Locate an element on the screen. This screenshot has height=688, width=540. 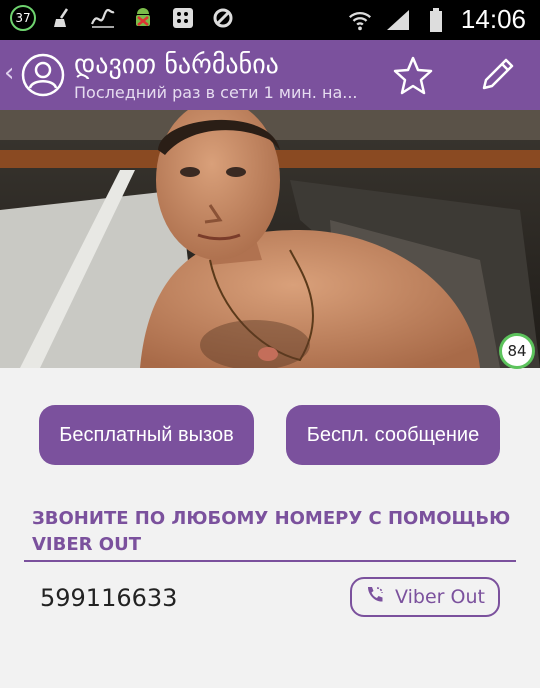
photo-count-badge: 84 is located at coordinates (517, 351).